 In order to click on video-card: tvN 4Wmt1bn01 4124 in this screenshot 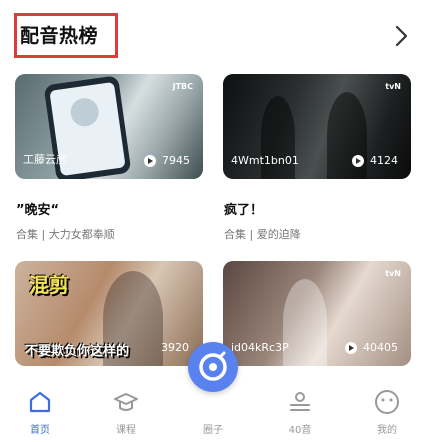, I will do `click(317, 126)`.